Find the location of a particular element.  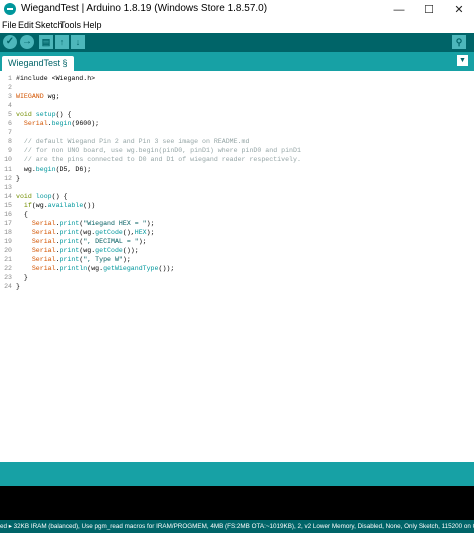

close-button: ✕ is located at coordinates (459, 9).